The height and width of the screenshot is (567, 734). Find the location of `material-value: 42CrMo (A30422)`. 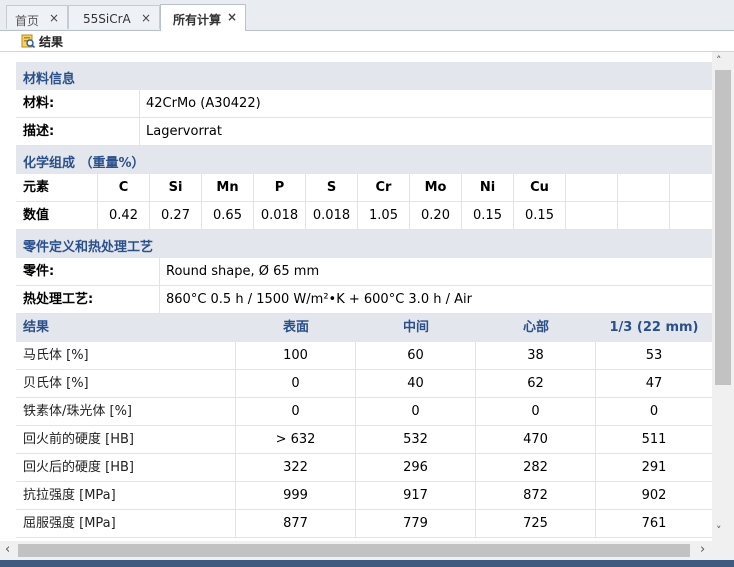

material-value: 42CrMo (A30422) is located at coordinates (203, 103).